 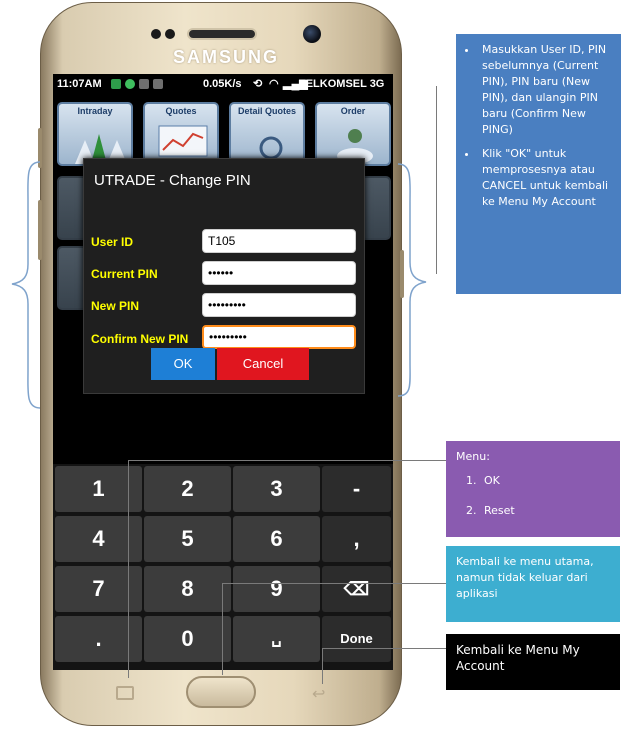 I want to click on menu-note: Menu: OK Reset, so click(x=533, y=489).